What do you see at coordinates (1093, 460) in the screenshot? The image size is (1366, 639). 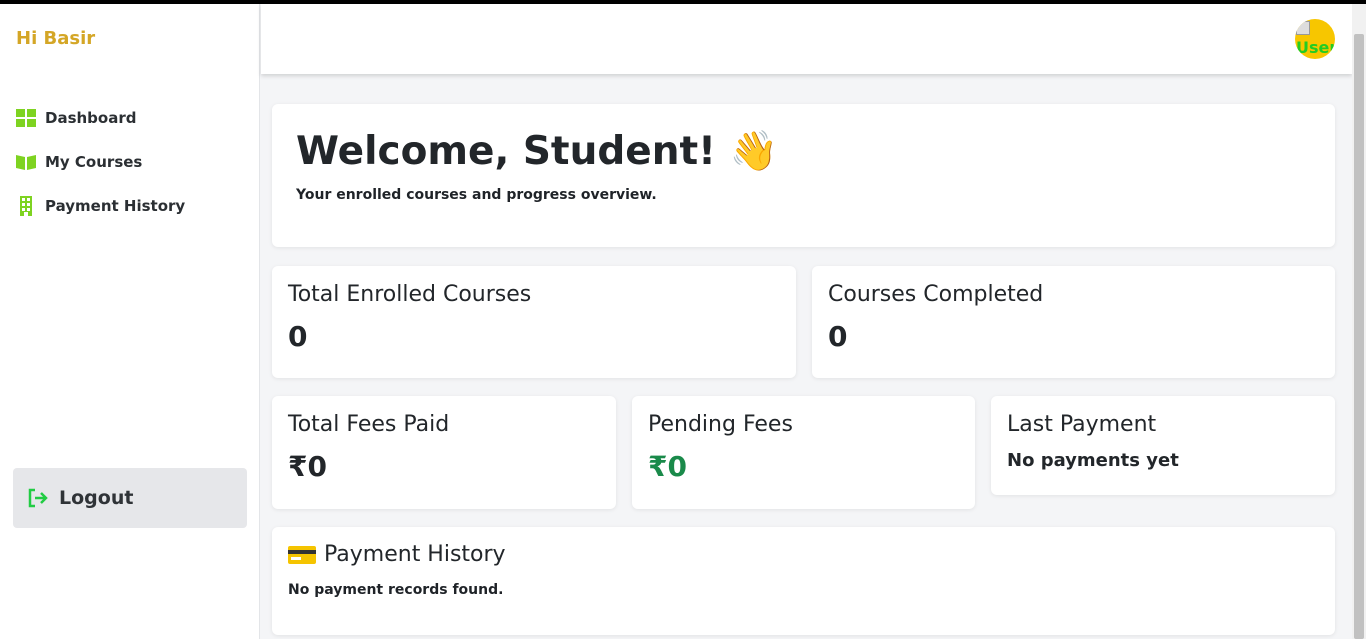 I see `stat-value: No payments yet` at bounding box center [1093, 460].